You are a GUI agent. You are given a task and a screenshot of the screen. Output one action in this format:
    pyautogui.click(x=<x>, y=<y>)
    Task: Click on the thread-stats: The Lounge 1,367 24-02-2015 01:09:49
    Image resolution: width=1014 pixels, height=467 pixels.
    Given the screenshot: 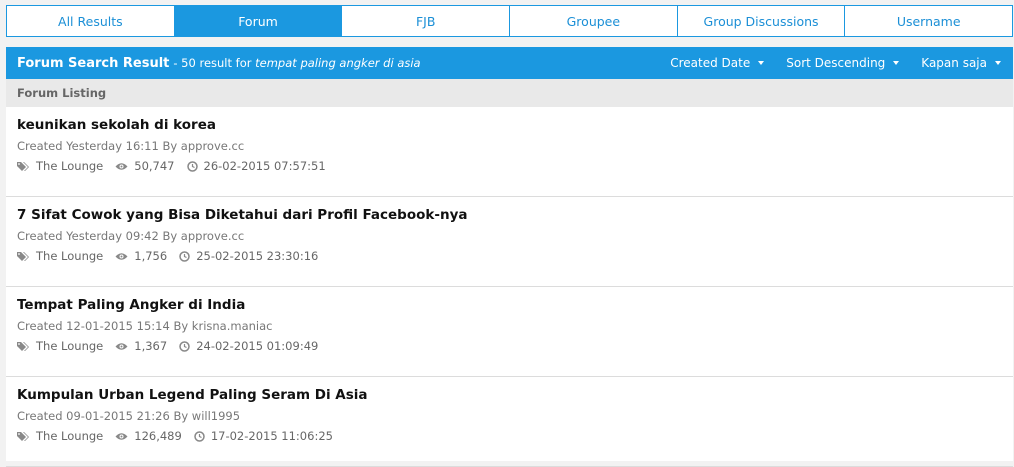 What is the action you would take?
    pyautogui.click(x=515, y=346)
    